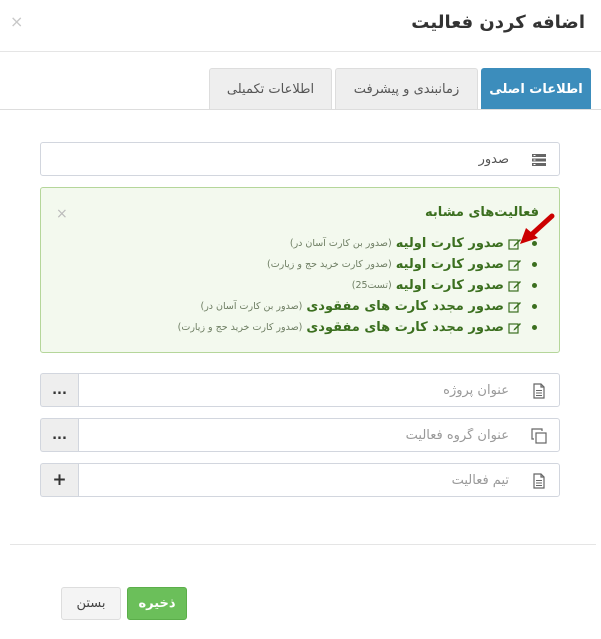  I want to click on modal-header: اضافه کردن فعالیت ×, so click(300, 26).